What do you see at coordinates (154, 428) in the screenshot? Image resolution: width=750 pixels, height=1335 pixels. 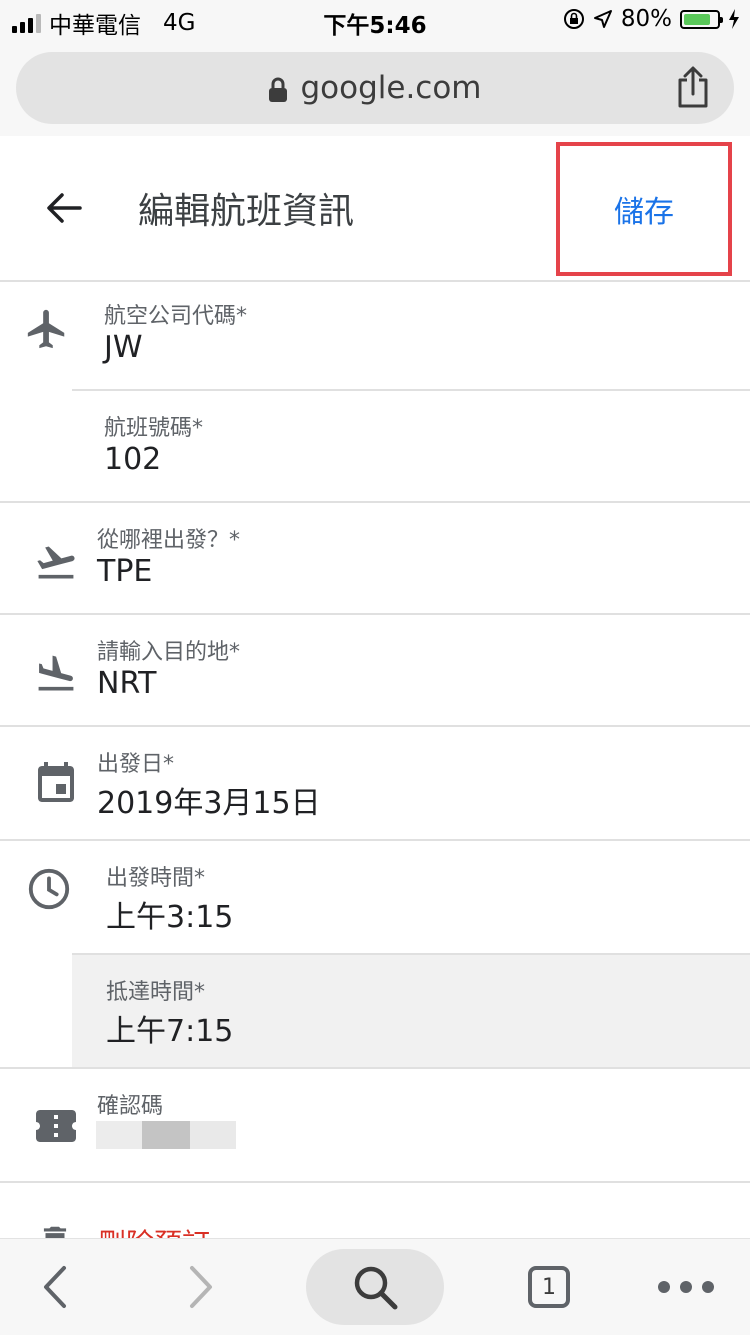 I see `flight-number-label: 航班號碼*` at bounding box center [154, 428].